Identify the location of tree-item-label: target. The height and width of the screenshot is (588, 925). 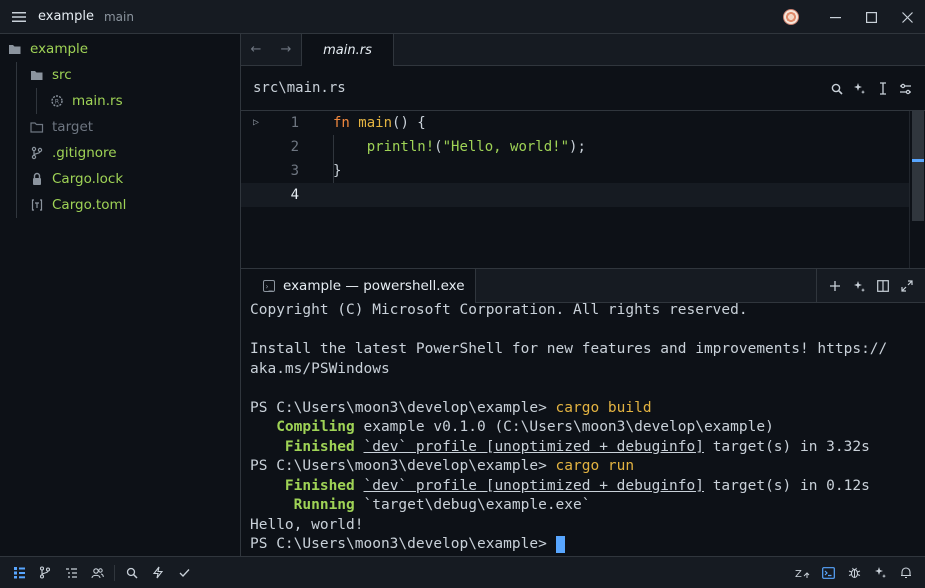
(73, 127).